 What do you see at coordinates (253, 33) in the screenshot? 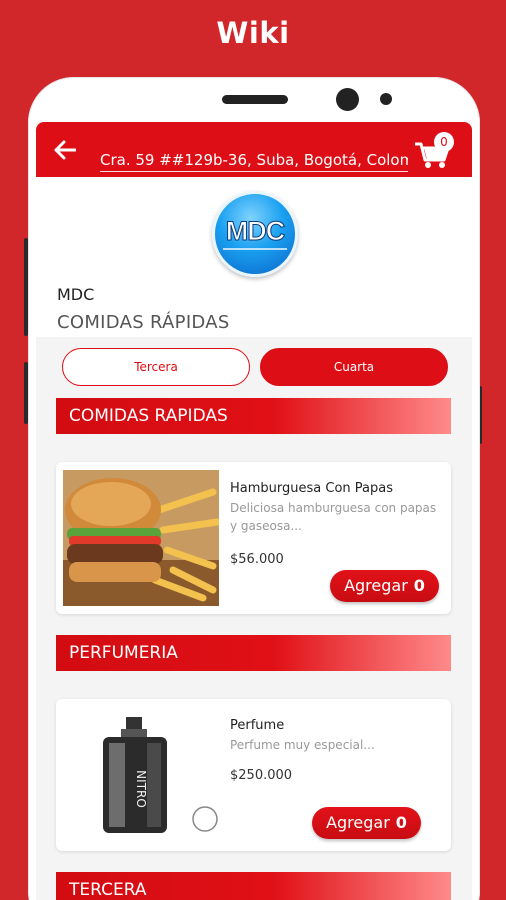
I see `promo-title: Wiki` at bounding box center [253, 33].